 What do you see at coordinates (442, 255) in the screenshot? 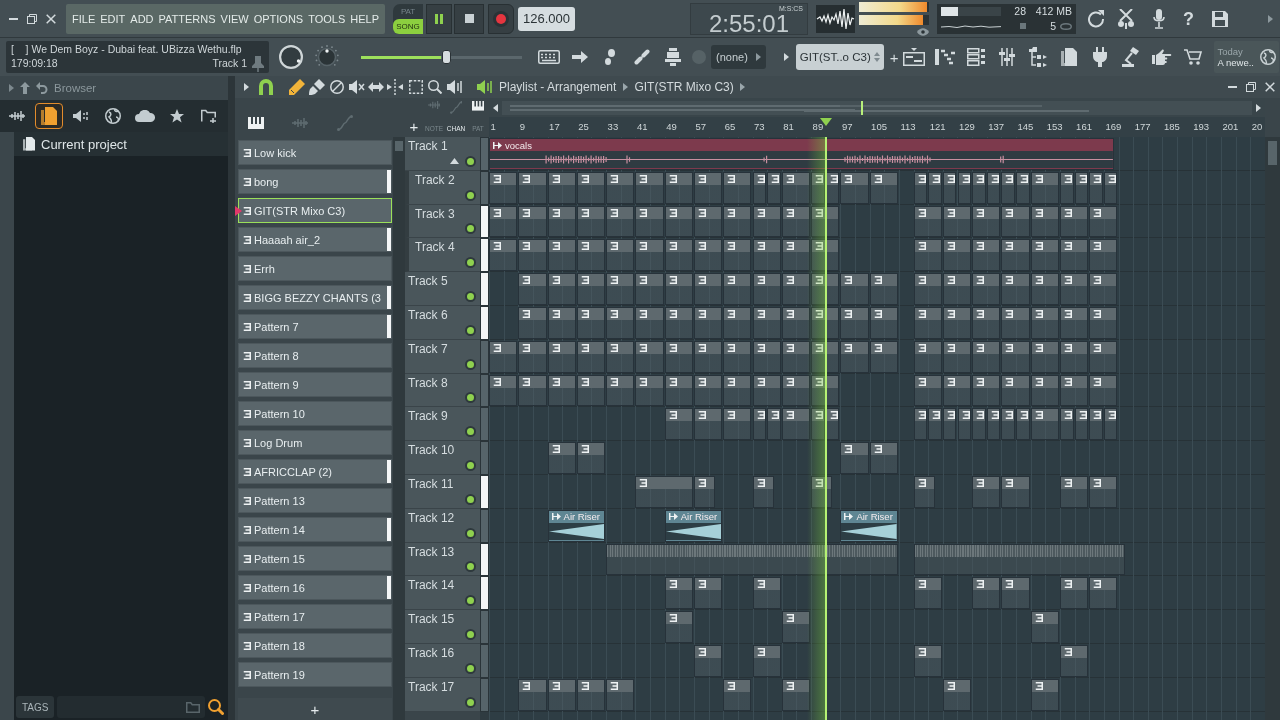
I see `track-header: Track 4` at bounding box center [442, 255].